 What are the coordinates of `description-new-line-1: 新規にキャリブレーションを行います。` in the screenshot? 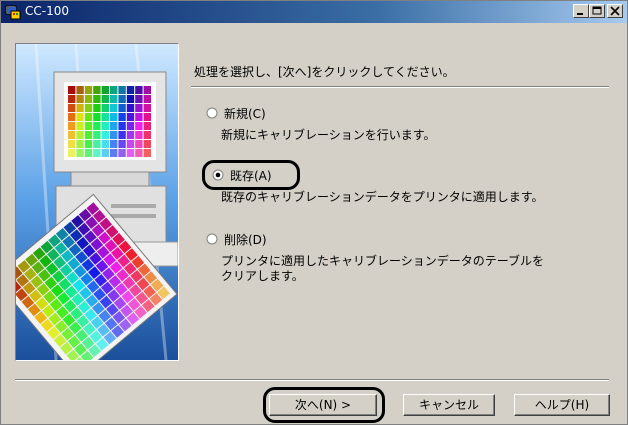 It's located at (328, 135).